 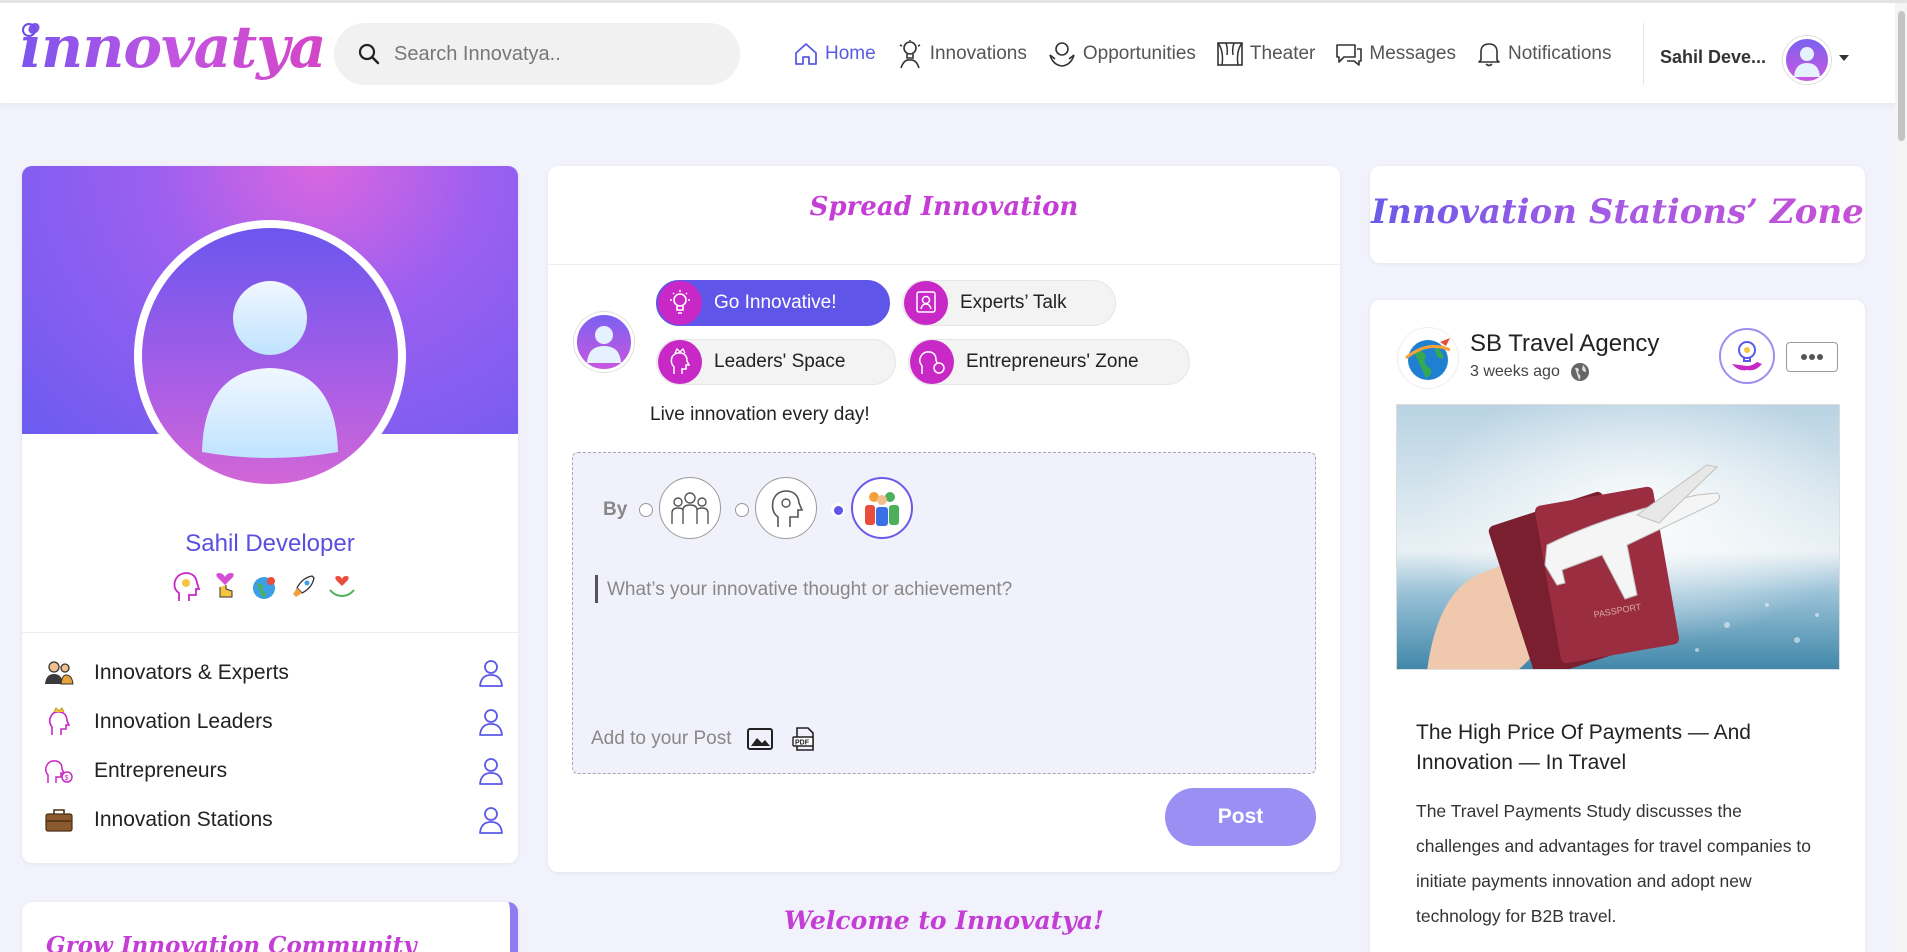 What do you see at coordinates (191, 672) in the screenshot?
I see `menu-label: Innovators & Experts` at bounding box center [191, 672].